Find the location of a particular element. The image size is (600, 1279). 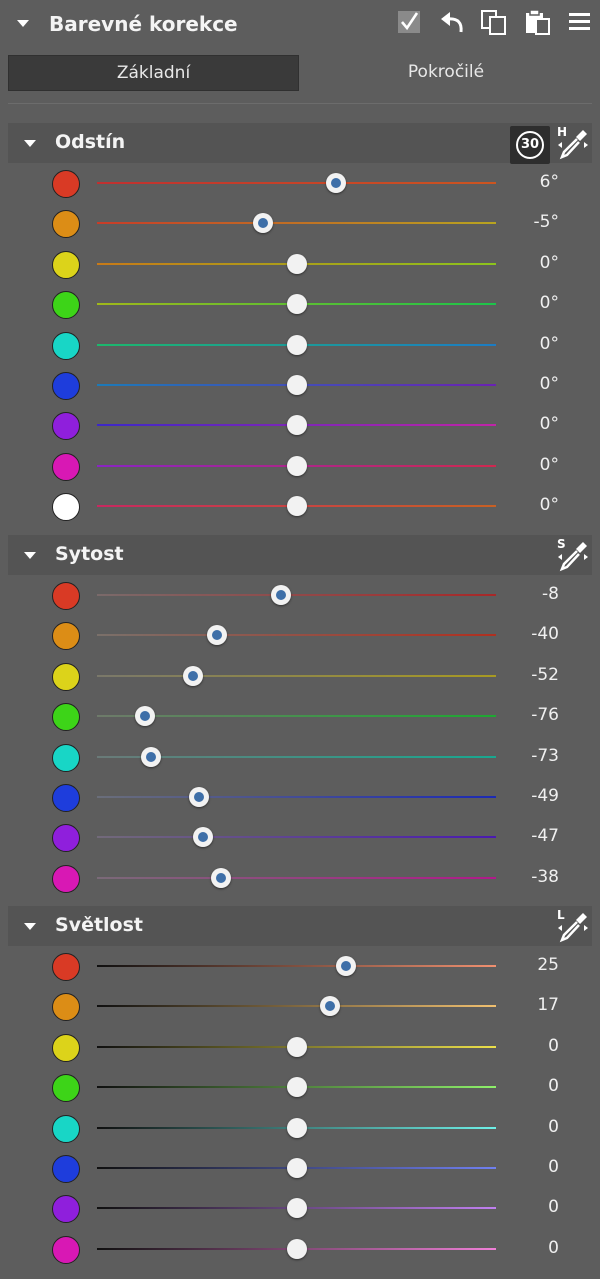

saturation-value: -40 is located at coordinates (532, 634).